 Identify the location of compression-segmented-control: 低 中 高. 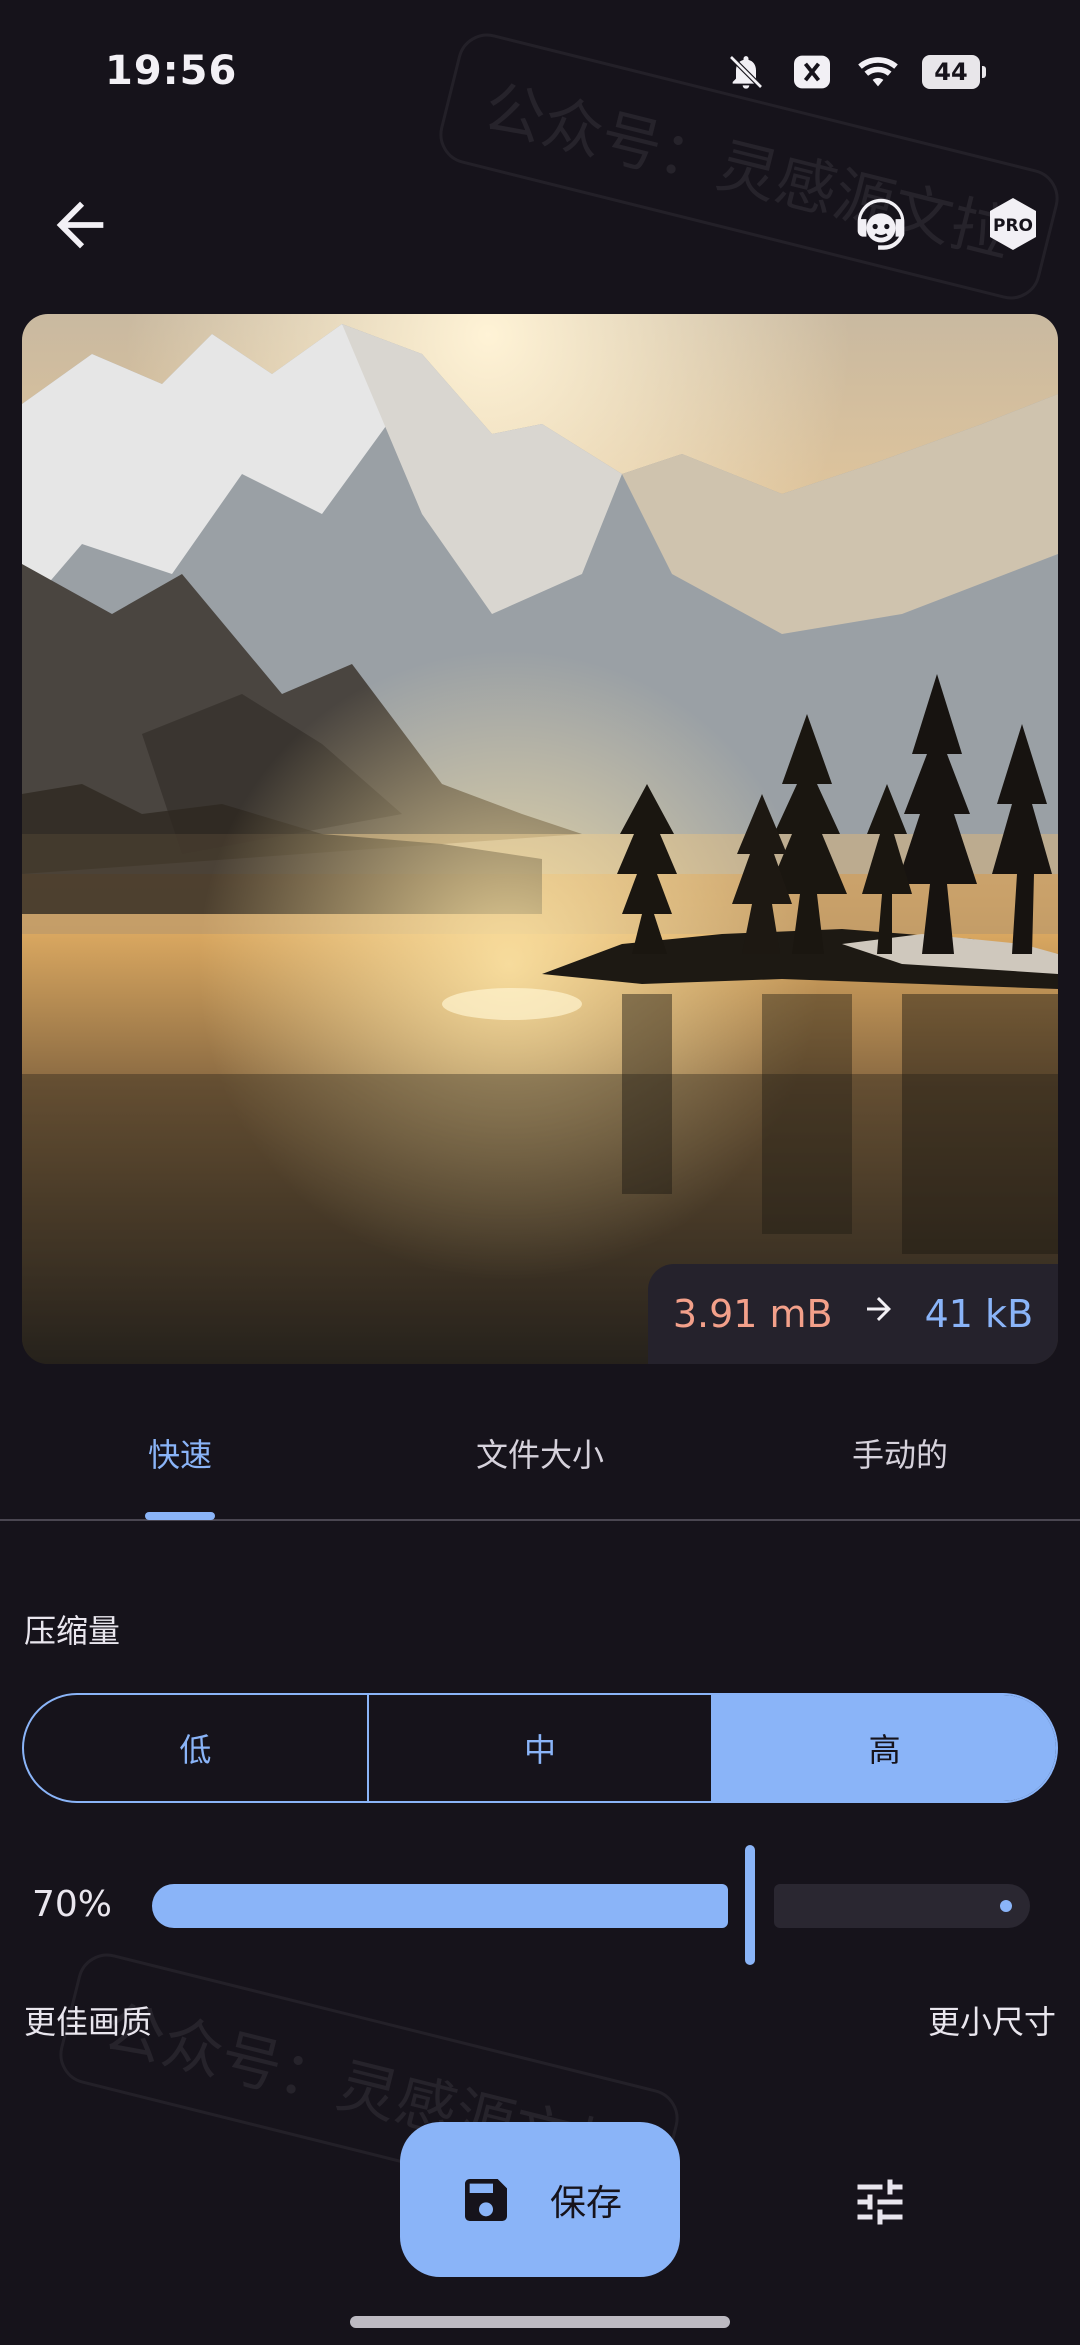
(540, 1748).